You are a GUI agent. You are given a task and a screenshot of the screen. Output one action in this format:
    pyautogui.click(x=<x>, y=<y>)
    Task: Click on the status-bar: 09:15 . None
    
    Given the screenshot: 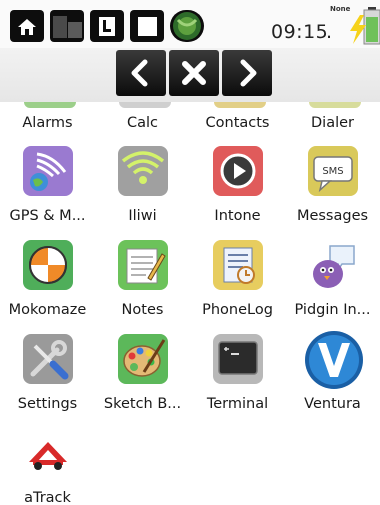 What is the action you would take?
    pyautogui.click(x=190, y=24)
    